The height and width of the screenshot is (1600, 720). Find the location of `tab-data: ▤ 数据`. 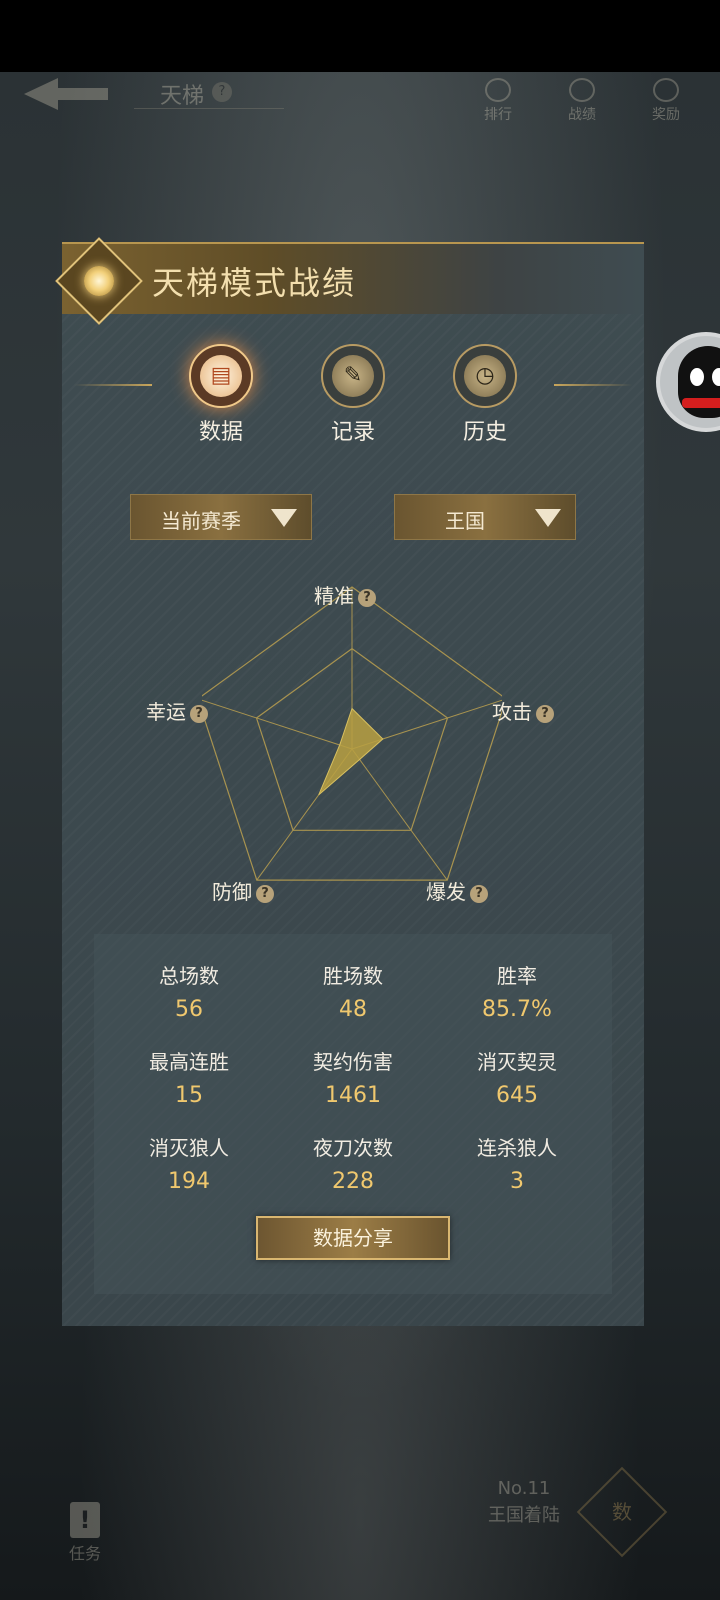

tab-data: ▤ 数据 is located at coordinates (221, 395).